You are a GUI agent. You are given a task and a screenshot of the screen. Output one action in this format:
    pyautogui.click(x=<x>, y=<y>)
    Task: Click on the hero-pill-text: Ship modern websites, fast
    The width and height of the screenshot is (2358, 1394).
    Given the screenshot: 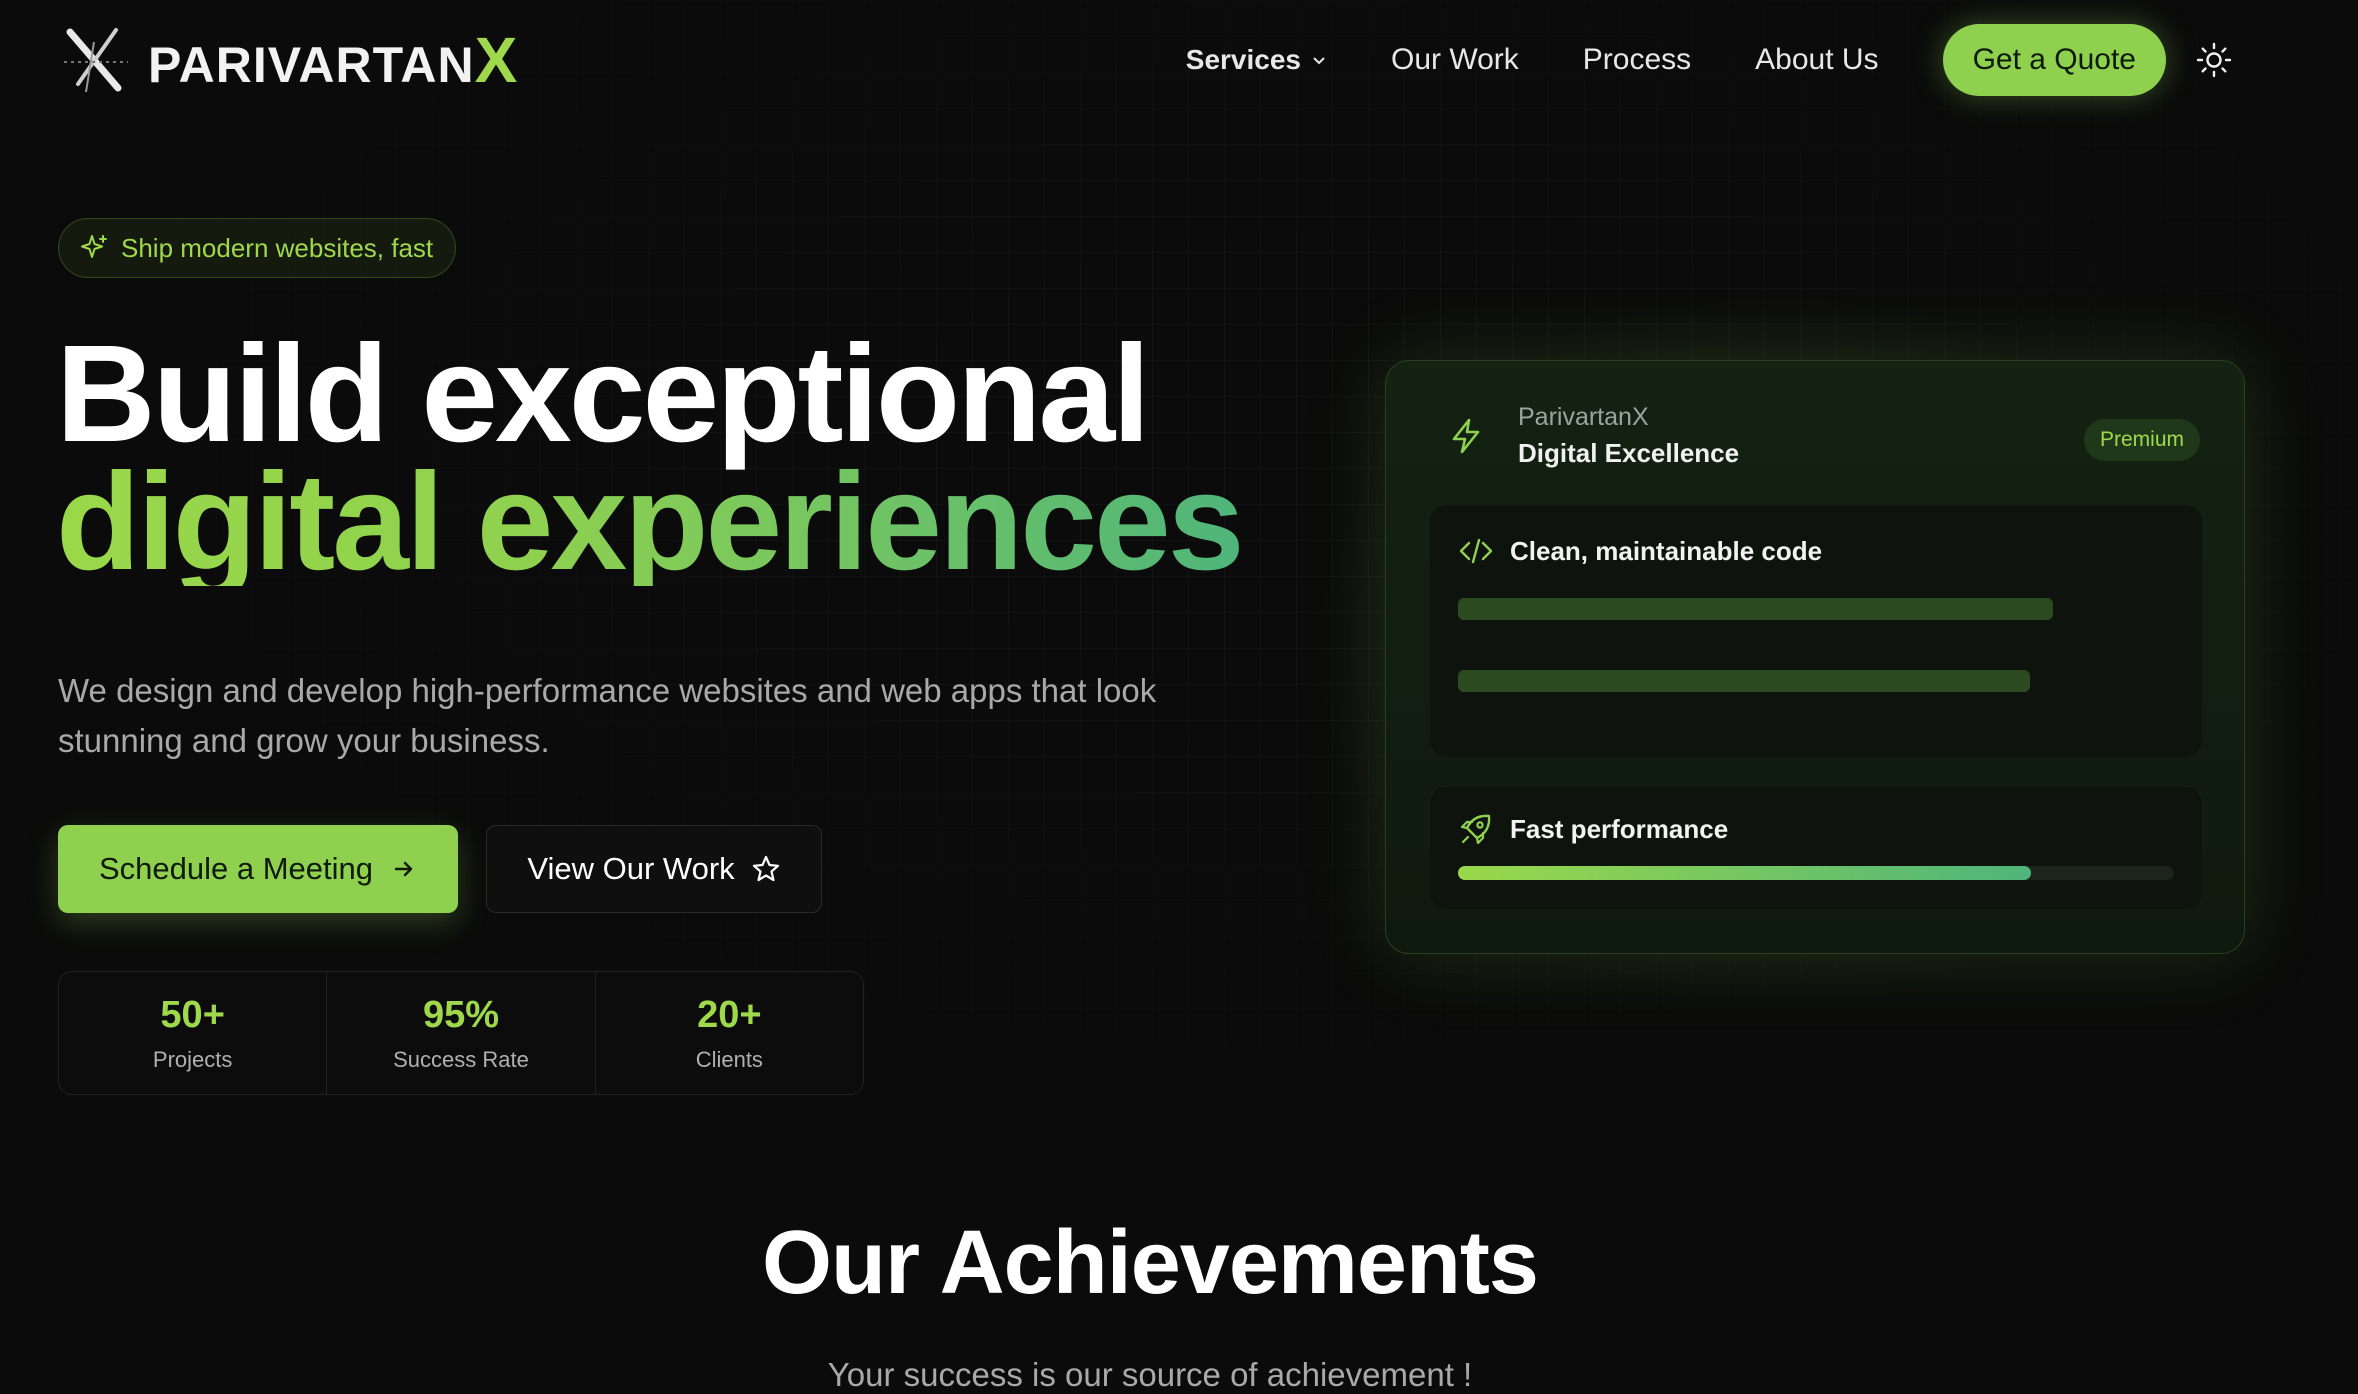 What is the action you would take?
    pyautogui.click(x=277, y=247)
    